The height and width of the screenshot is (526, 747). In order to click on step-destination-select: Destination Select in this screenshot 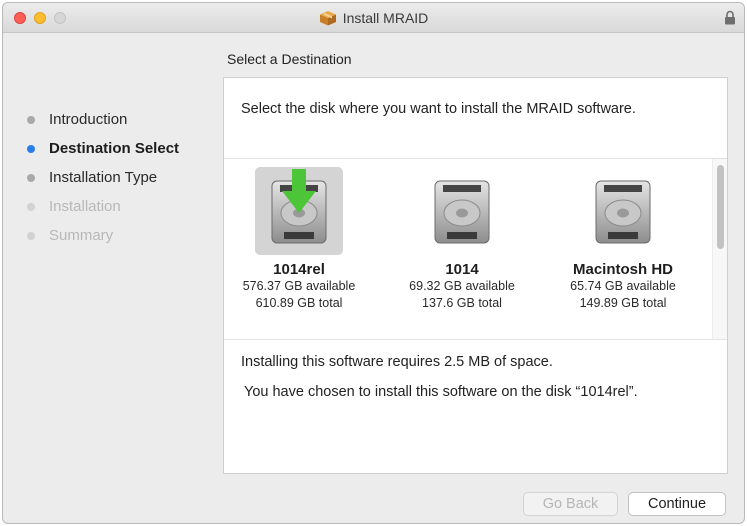, I will do `click(103, 148)`.